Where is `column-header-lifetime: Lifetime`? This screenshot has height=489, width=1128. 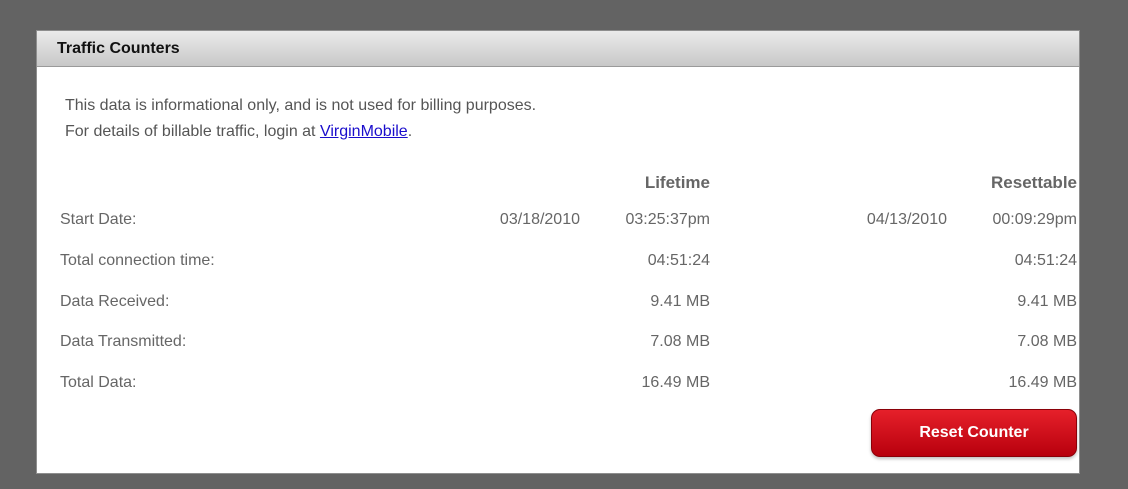 column-header-lifetime: Lifetime is located at coordinates (677, 182).